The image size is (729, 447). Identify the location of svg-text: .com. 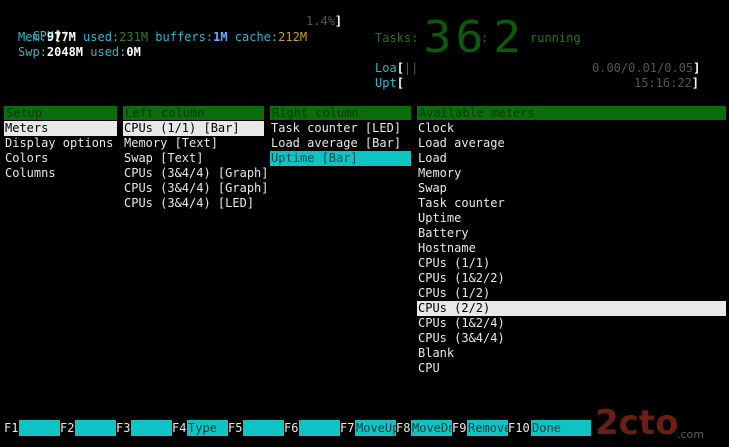
(690, 434).